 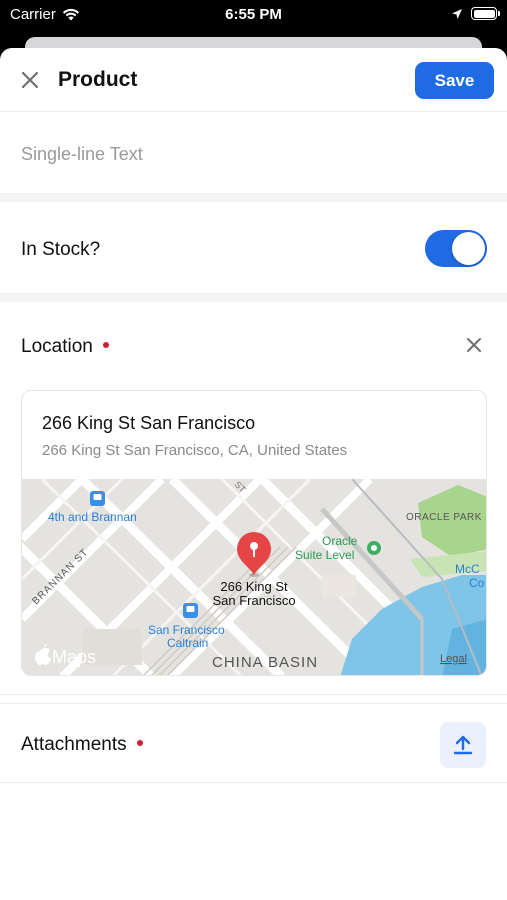 I want to click on in-stock-row: In Stock?, so click(x=253, y=248).